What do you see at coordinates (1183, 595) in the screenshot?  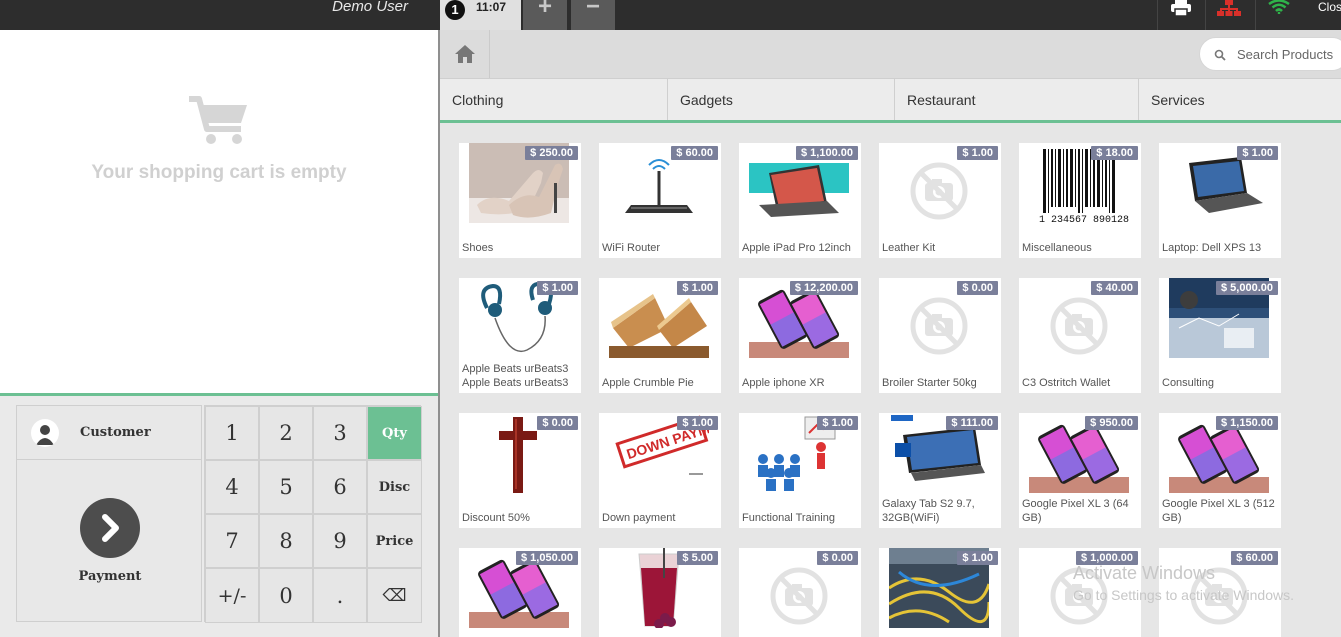 I see `windows-watermark-subtitle: Go to Settings to activate Windows.` at bounding box center [1183, 595].